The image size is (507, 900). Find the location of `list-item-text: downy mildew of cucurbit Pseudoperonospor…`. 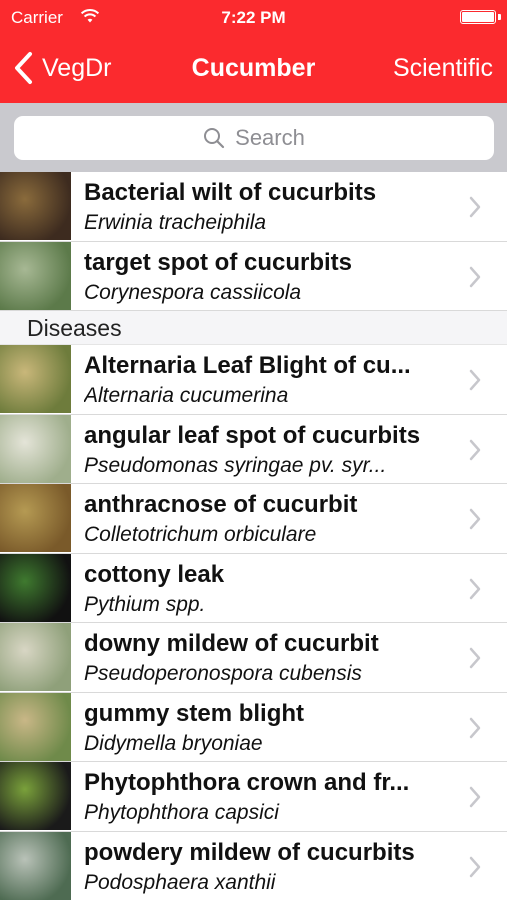

list-item-text: downy mildew of cucurbit Pseudoperonospor… is located at coordinates (265, 659).